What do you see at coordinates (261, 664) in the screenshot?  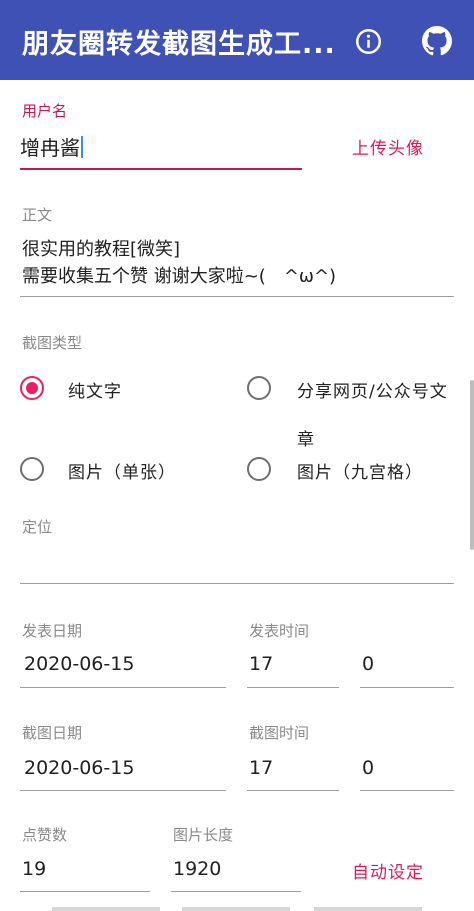 I see `post-hour-input: 17` at bounding box center [261, 664].